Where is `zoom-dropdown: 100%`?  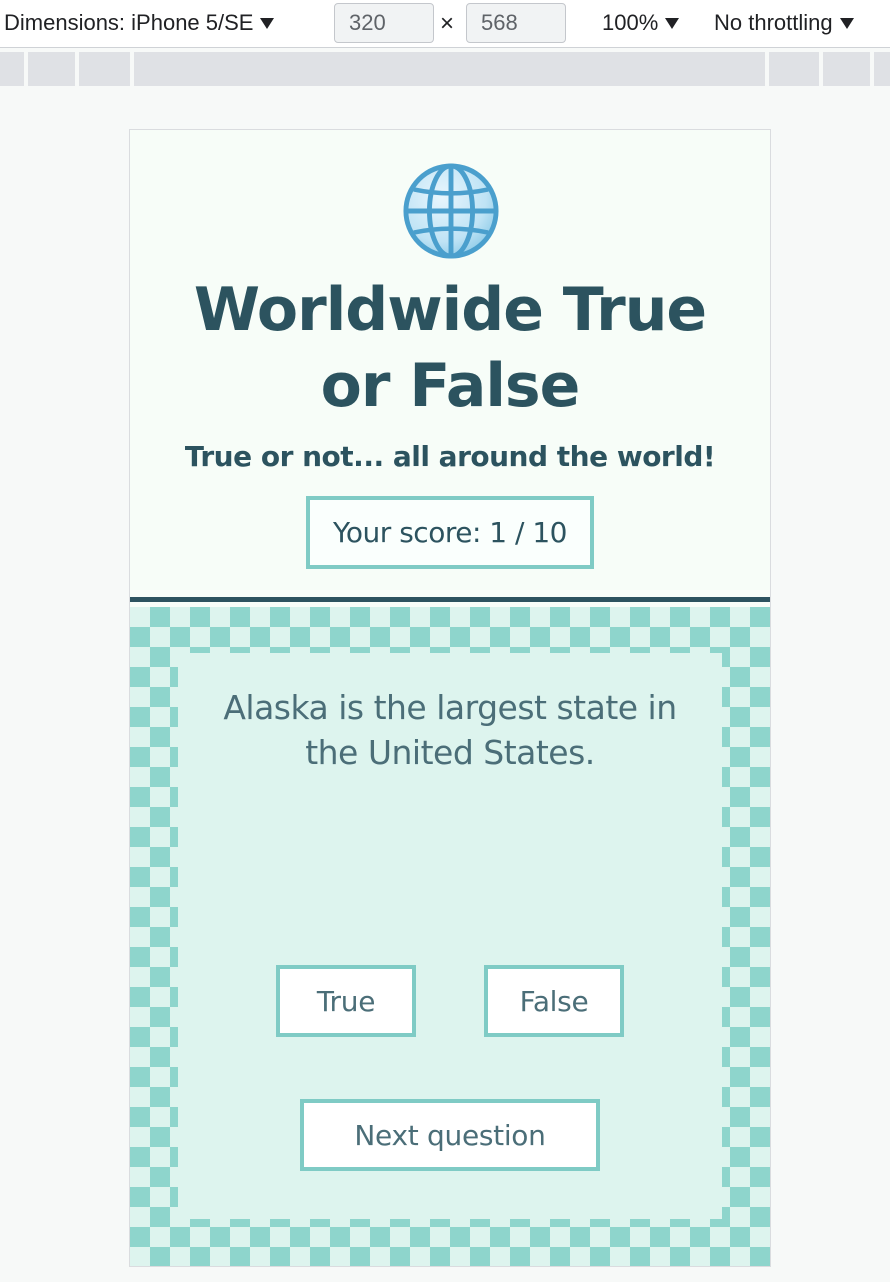
zoom-dropdown: 100% is located at coordinates (641, 23).